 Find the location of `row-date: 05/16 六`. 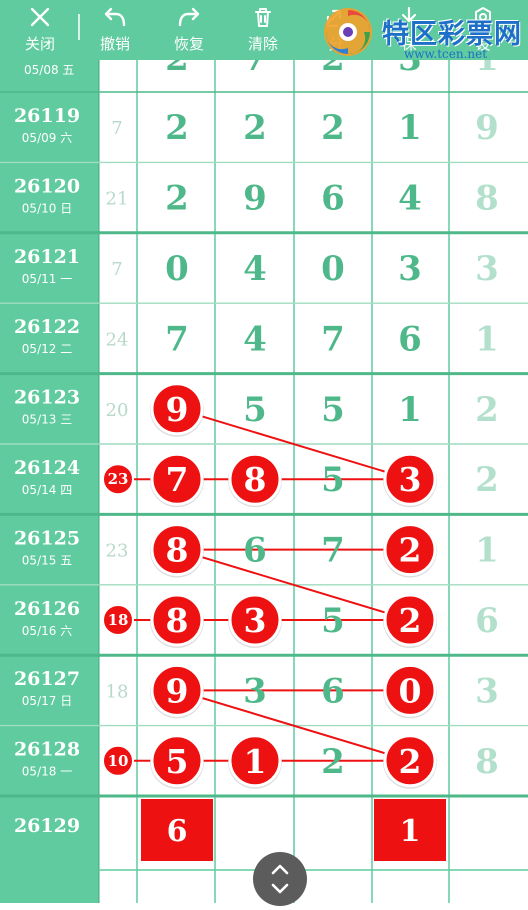

row-date: 05/16 六 is located at coordinates (47, 631).